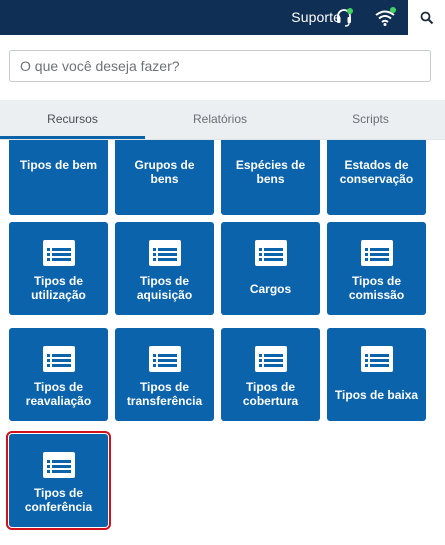  I want to click on tile-label: Tipos de transferência, so click(164, 394).